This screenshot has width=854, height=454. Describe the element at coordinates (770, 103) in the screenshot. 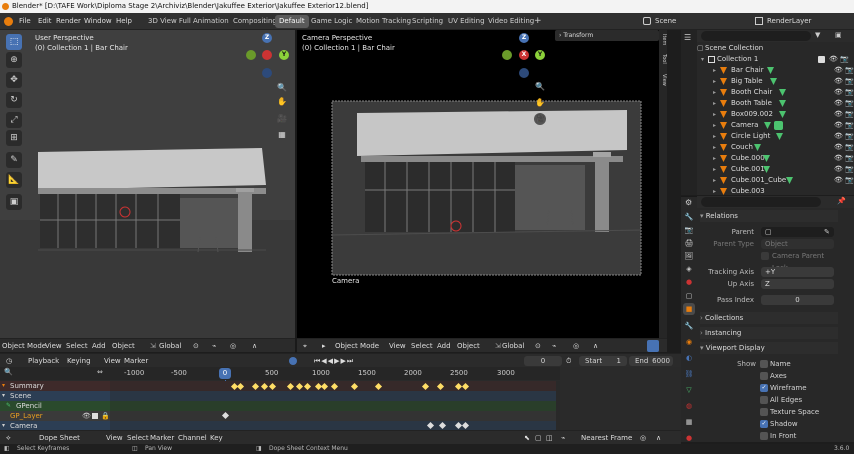

I see `outliner-item-booth-table: ▸ Booth Table 👁 📷` at that location.